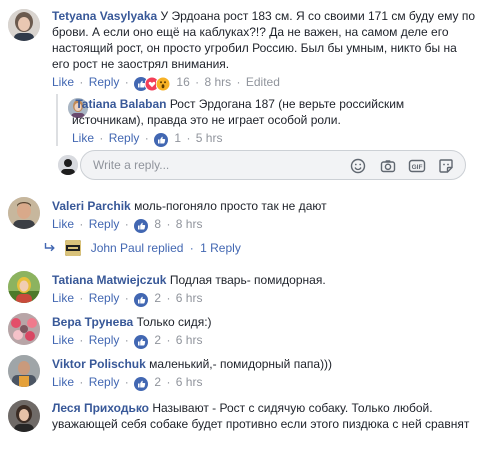  I want to click on comment-author: Viktor Polischuk, so click(99, 364).